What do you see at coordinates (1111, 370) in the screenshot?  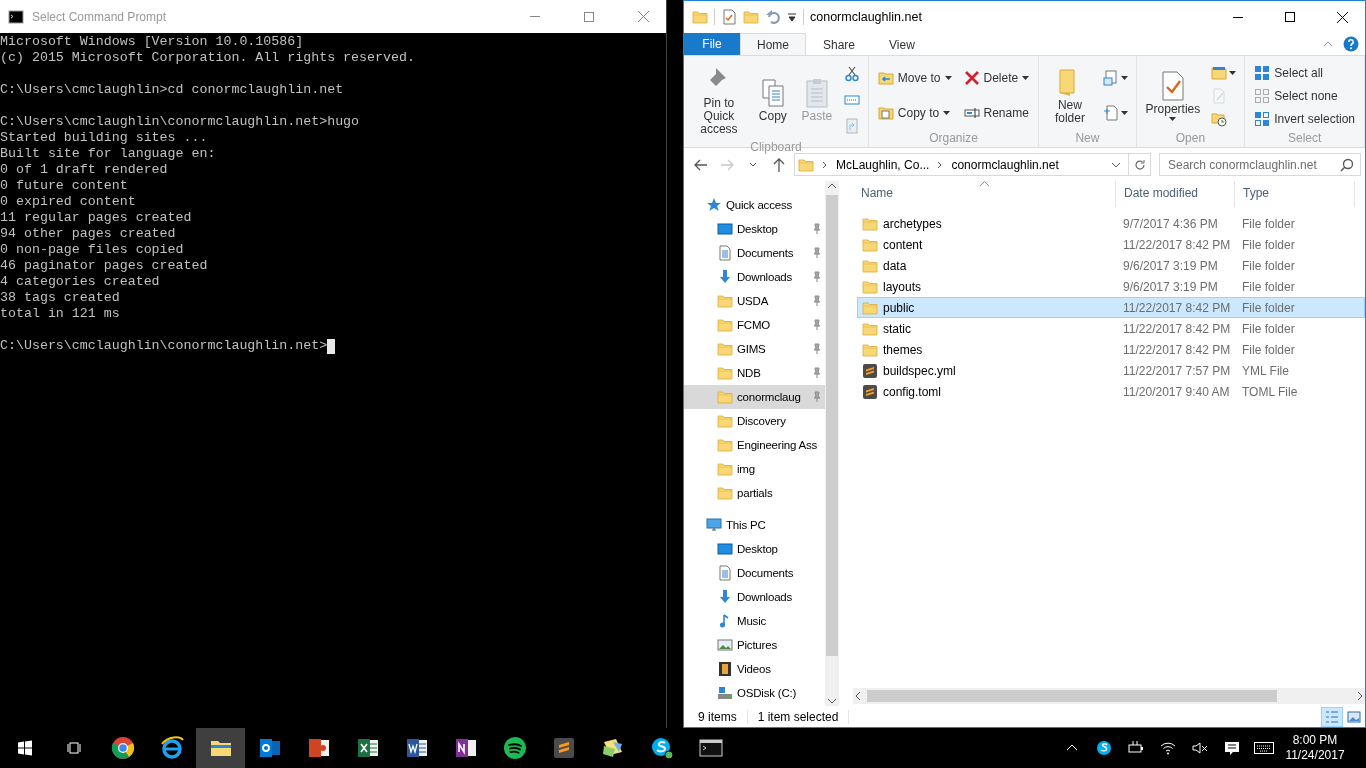 I see `file-row: buildspec.yml 11/22/2017 7:57 PM YML File` at bounding box center [1111, 370].